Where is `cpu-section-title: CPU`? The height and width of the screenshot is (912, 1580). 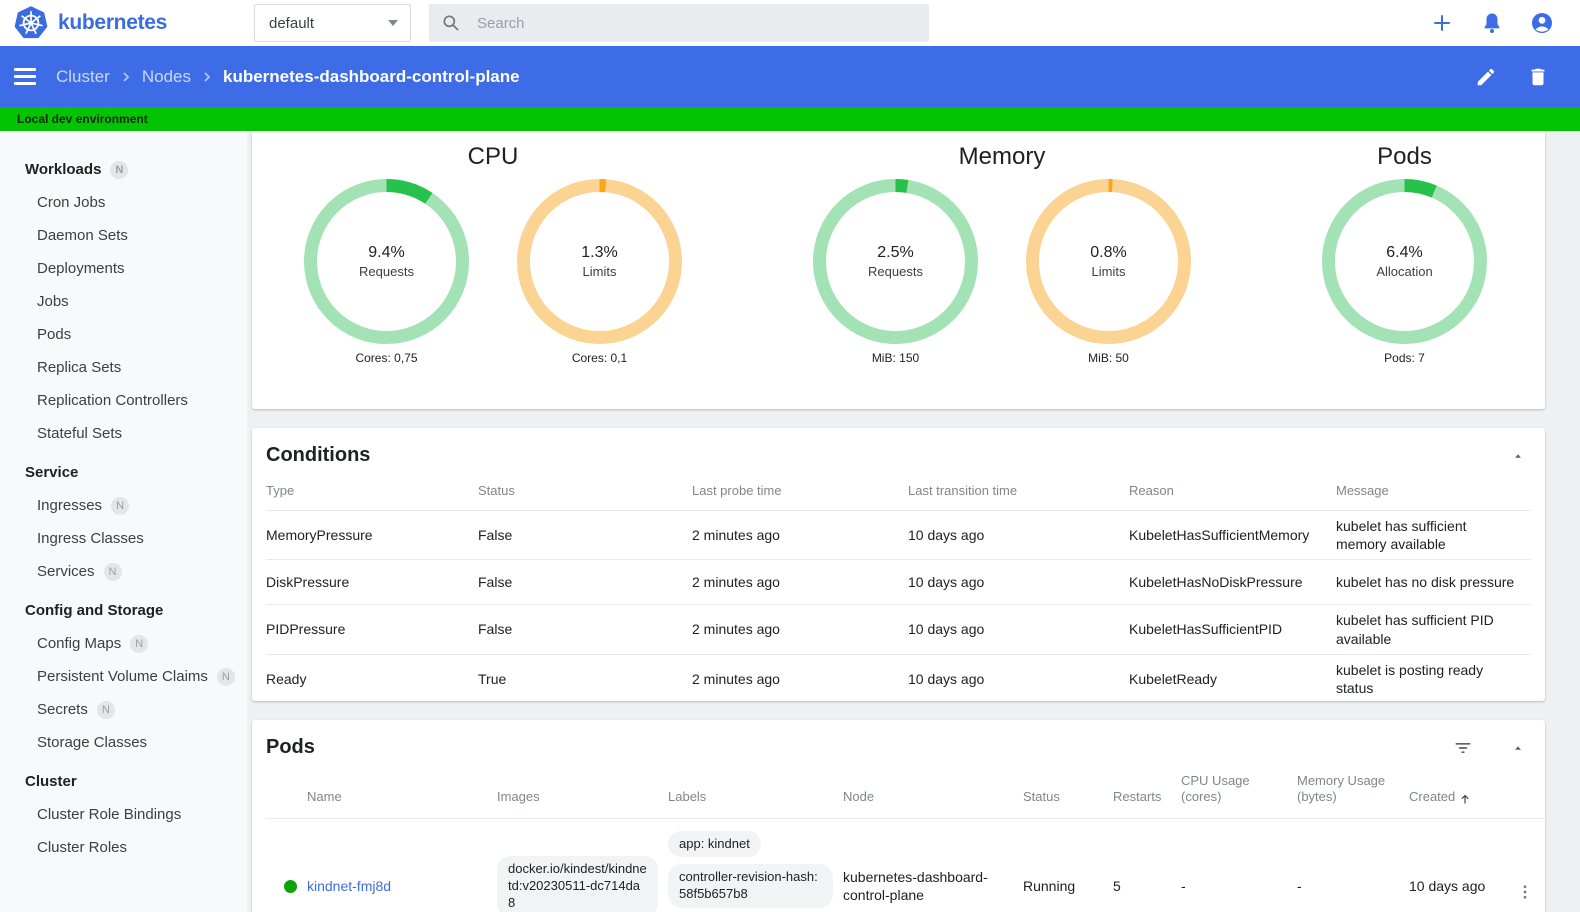
cpu-section-title: CPU is located at coordinates (493, 156).